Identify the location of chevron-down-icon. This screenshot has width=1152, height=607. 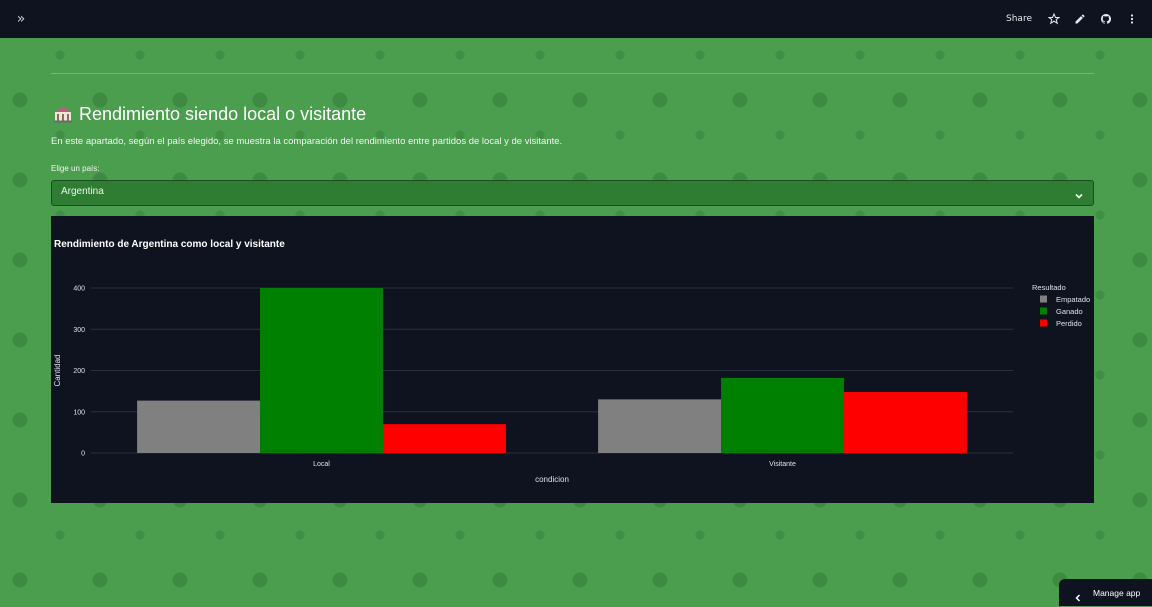
(1079, 193).